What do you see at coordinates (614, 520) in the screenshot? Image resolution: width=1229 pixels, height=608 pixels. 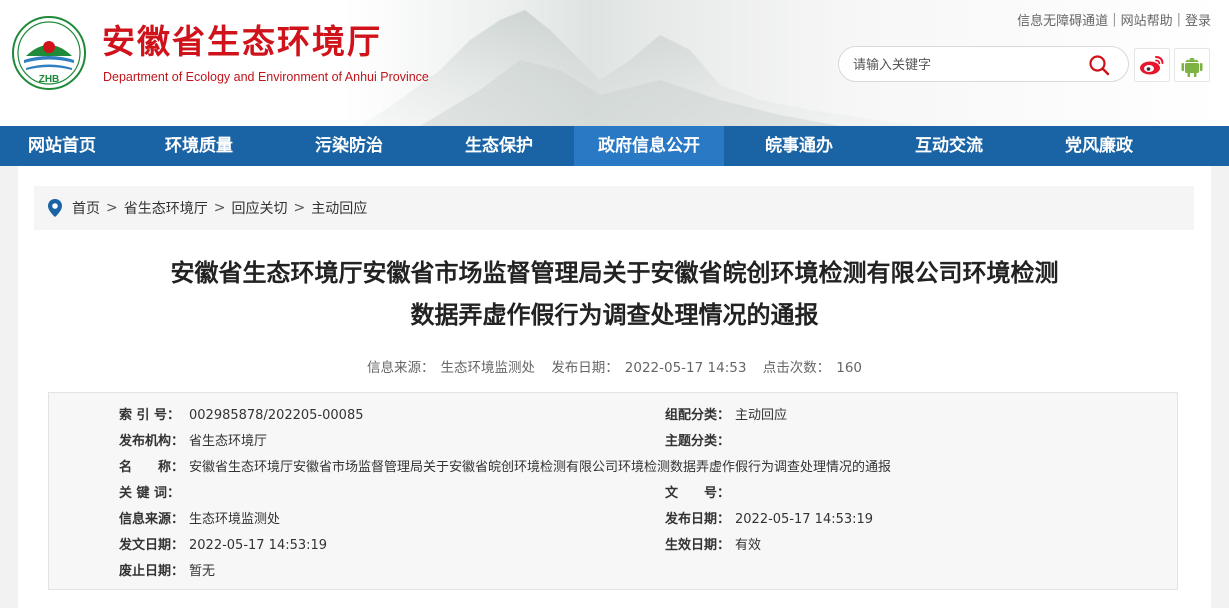 I see `info-row: 信息来源： 生态环境监测处 发布日期： 2022-05-17 14:53:19` at bounding box center [614, 520].